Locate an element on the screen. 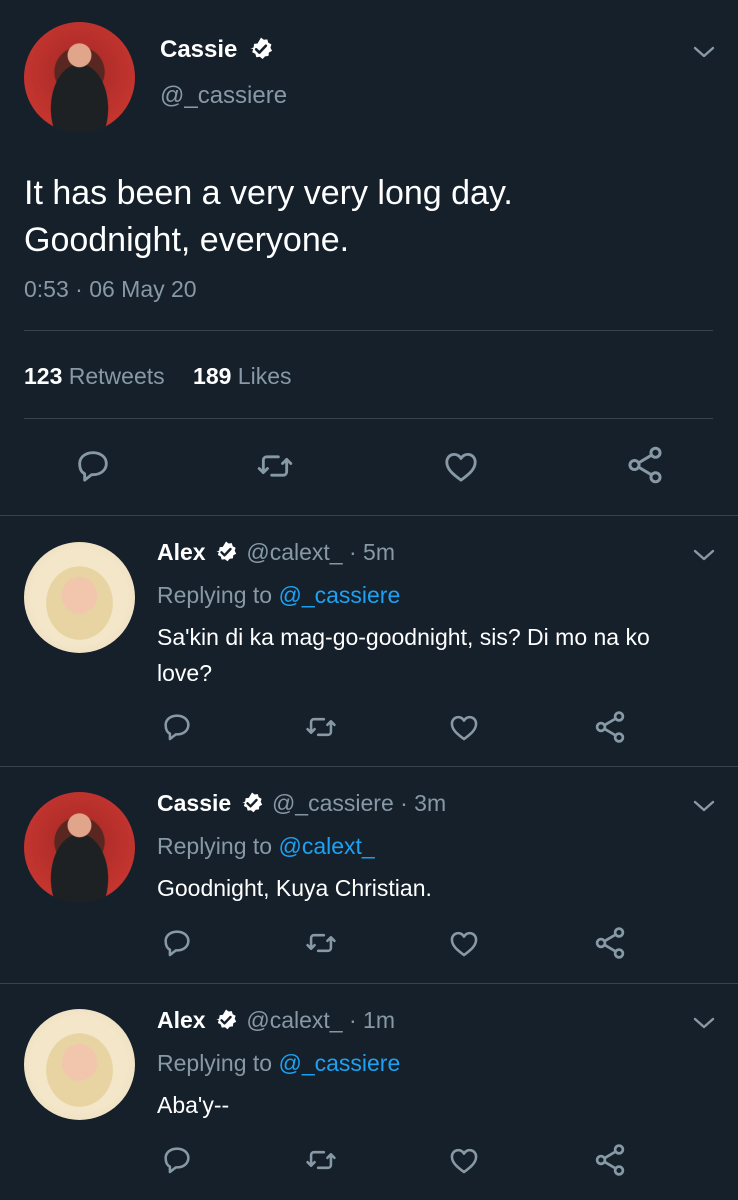 The width and height of the screenshot is (738, 1200). author-handle: @_cassiere is located at coordinates (223, 96).